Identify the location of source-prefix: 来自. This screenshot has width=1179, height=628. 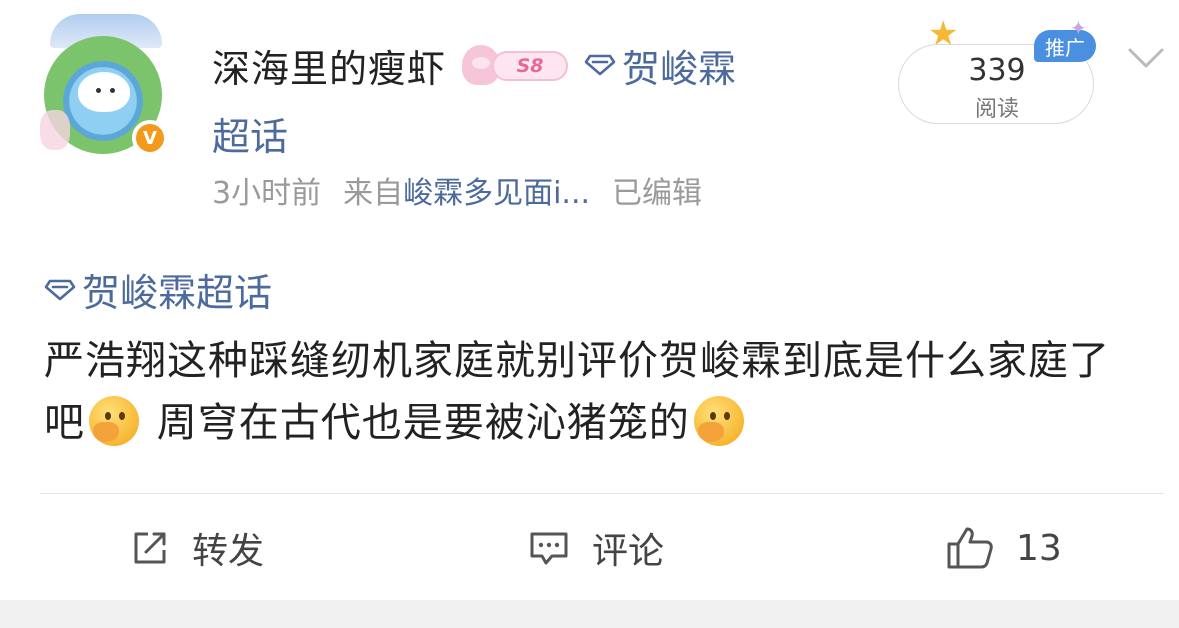
(373, 193).